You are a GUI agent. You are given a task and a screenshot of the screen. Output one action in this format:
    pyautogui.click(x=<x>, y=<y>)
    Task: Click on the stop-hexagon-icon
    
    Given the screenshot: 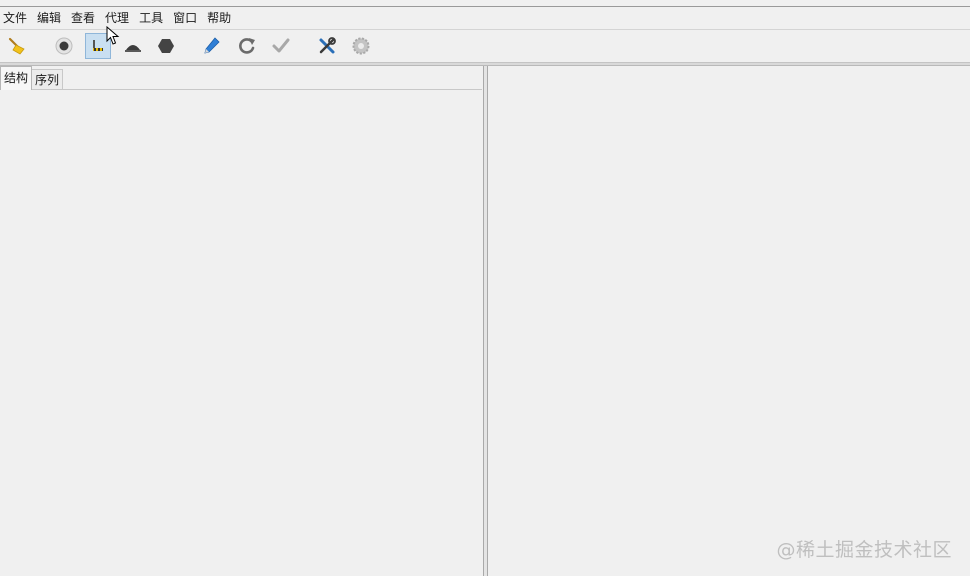 What is the action you would take?
    pyautogui.click(x=166, y=46)
    